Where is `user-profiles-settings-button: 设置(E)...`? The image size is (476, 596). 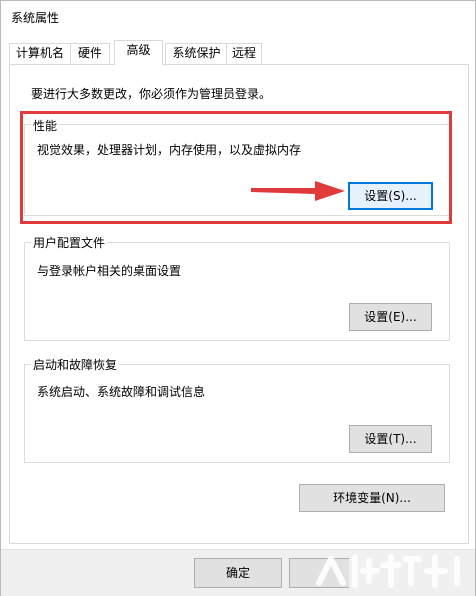
user-profiles-settings-button: 设置(E)... is located at coordinates (390, 317).